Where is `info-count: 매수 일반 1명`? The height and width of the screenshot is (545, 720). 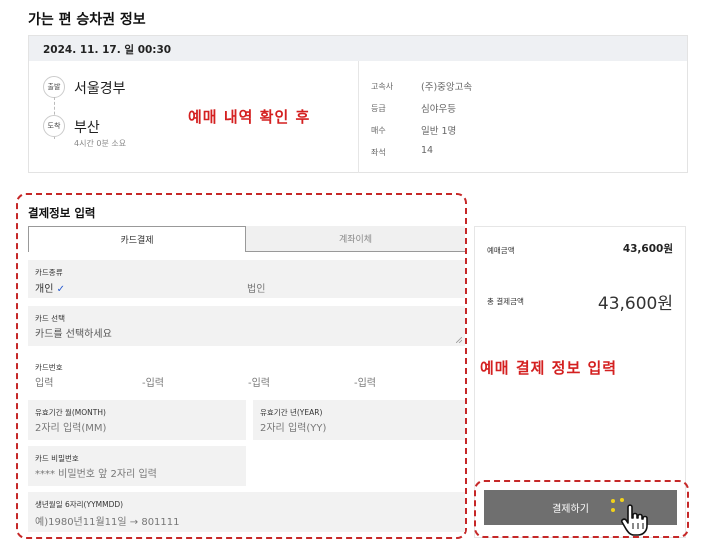 info-count: 매수 일반 1명 is located at coordinates (413, 131).